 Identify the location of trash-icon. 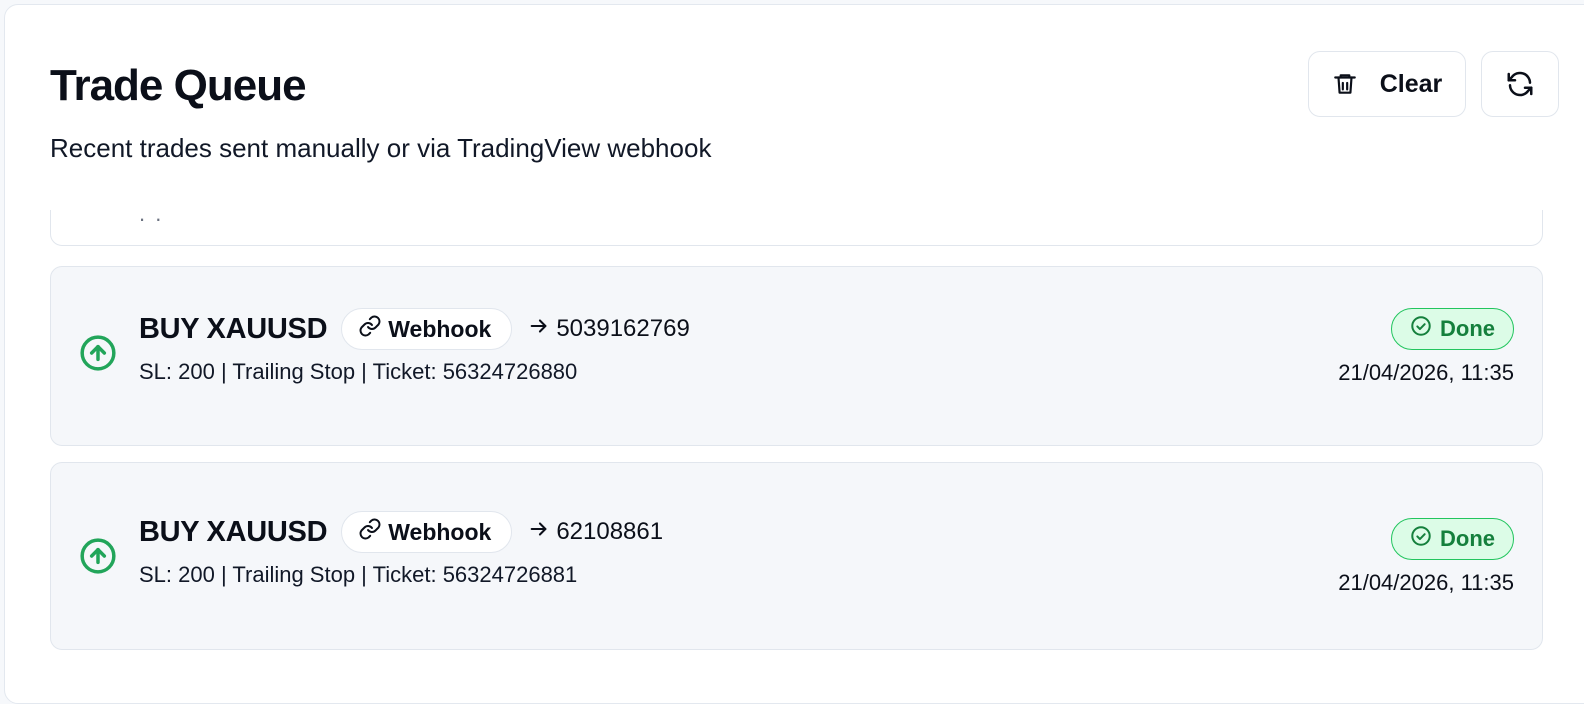
(1345, 84).